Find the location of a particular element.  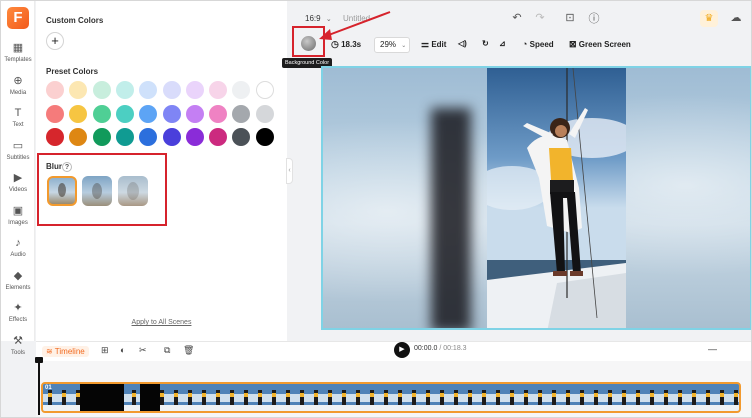

playhead-handle is located at coordinates (39, 360).